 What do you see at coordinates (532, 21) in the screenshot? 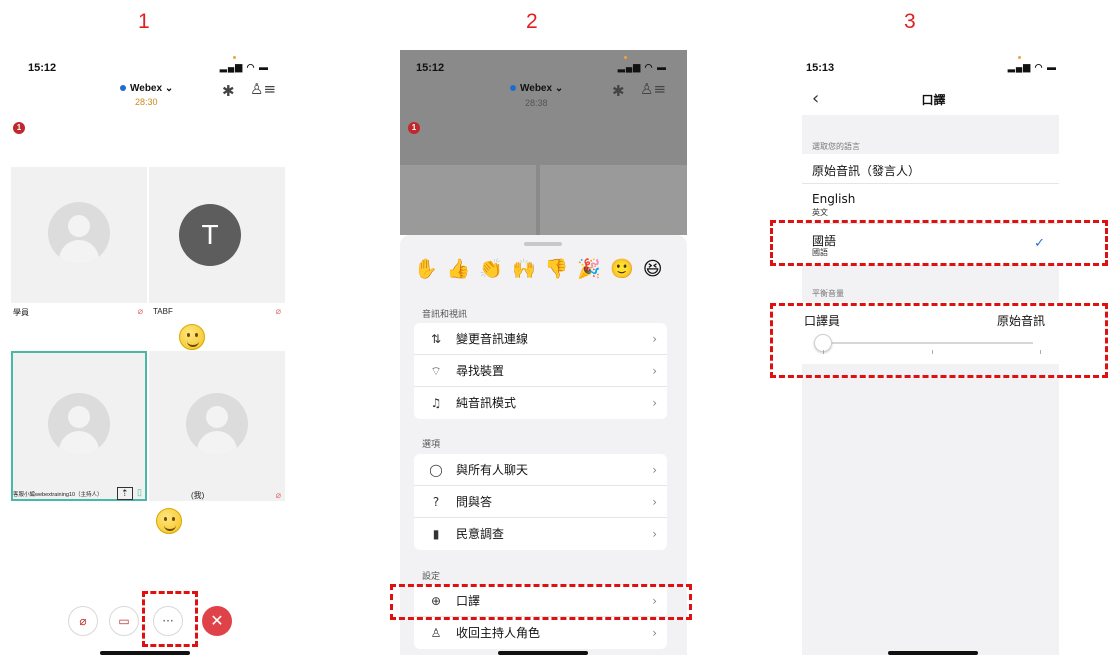
I see `step-number-2: 2` at bounding box center [532, 21].